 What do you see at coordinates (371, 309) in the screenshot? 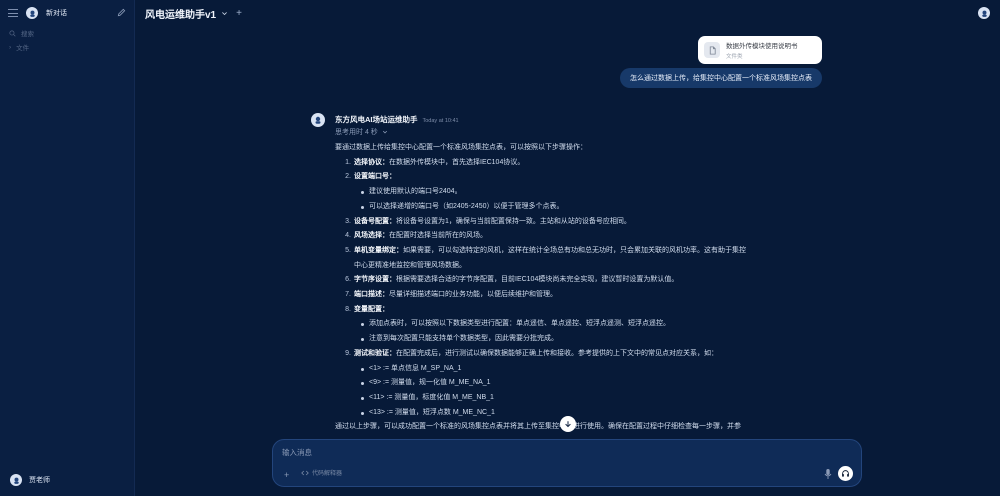
I see `step-title: 变量配置：` at bounding box center [371, 309].